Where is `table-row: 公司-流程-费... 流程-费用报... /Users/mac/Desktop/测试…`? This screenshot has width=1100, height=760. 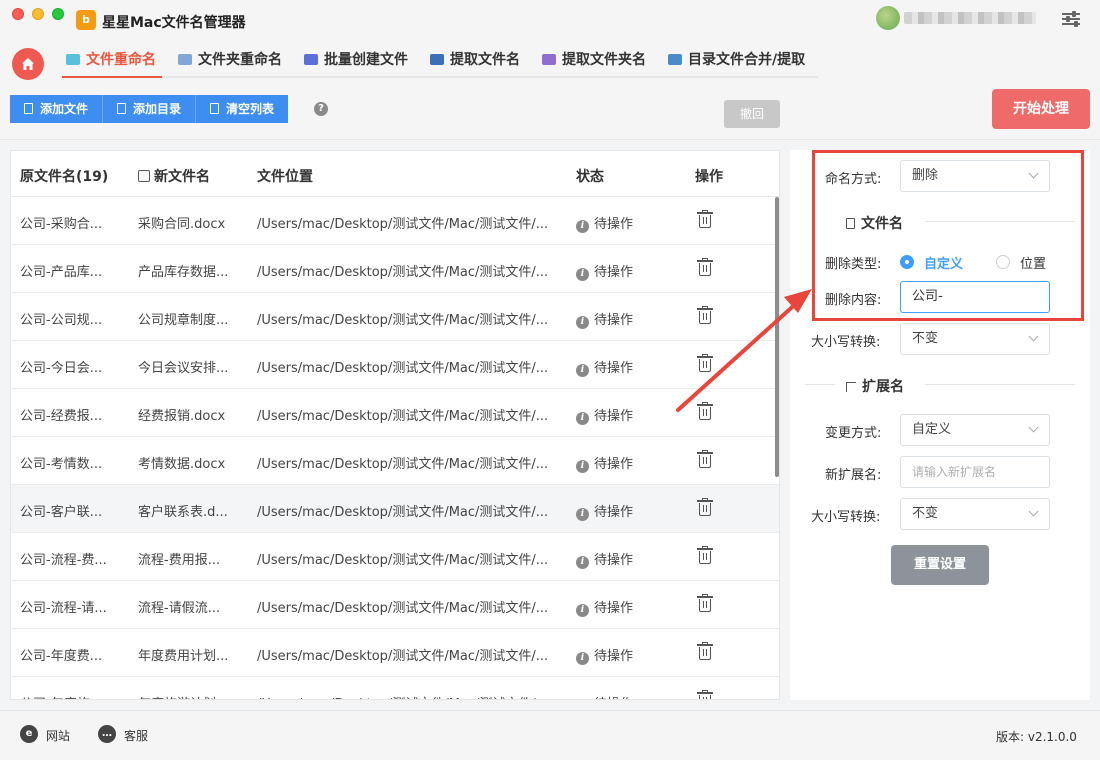
table-row: 公司-流程-费... 流程-费用报... /Users/mac/Desktop/测试… is located at coordinates (395, 557).